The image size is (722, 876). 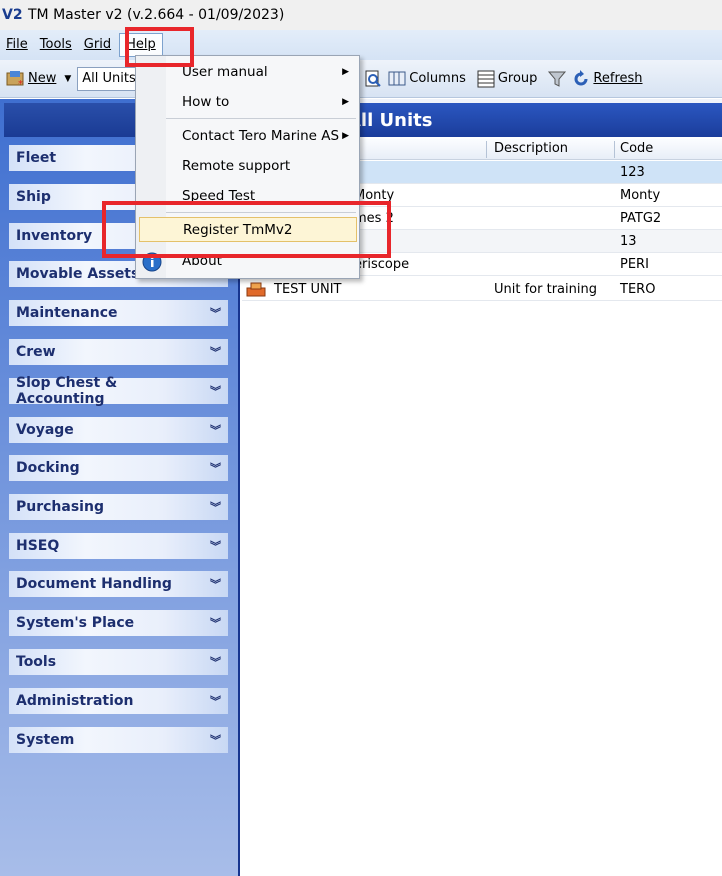 What do you see at coordinates (156, 15) in the screenshot?
I see `window-title: TM Master v2 (v.2.664 - 01/09/2023)` at bounding box center [156, 15].